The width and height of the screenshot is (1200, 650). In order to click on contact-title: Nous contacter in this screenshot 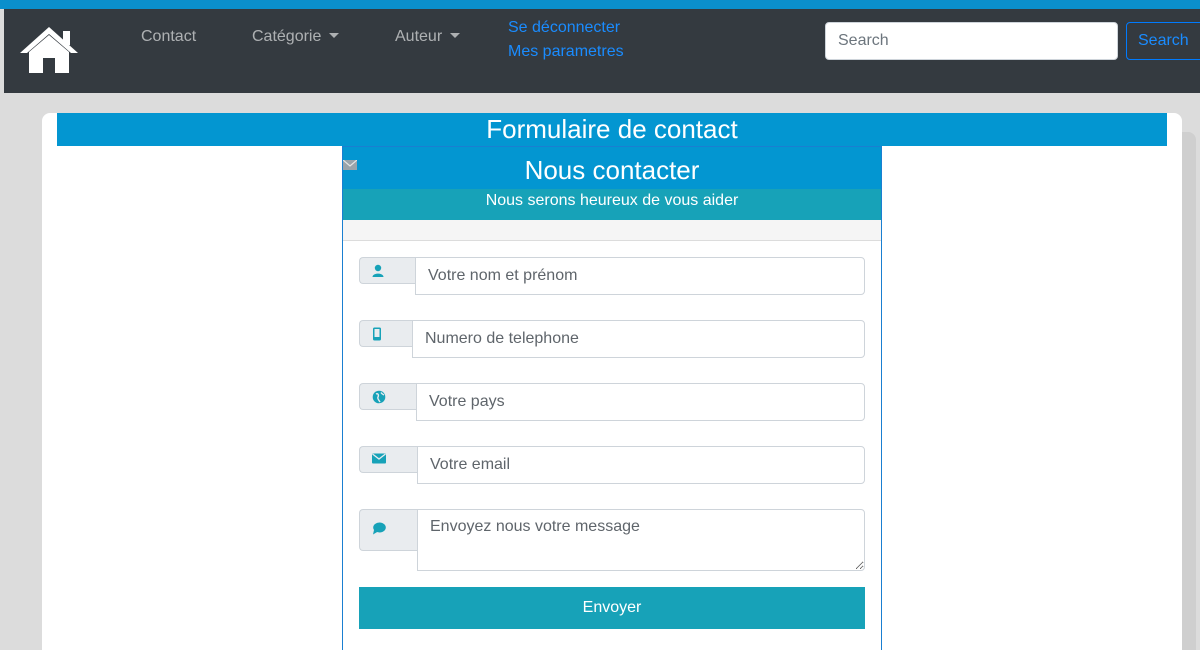, I will do `click(612, 170)`.